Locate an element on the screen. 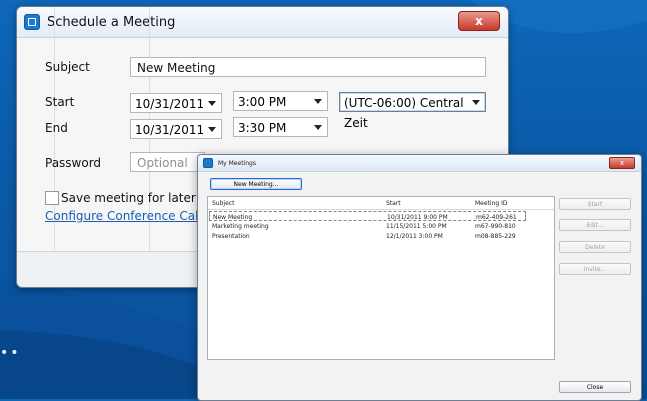 The width and height of the screenshot is (647, 401). timezone-dropdown: (UTC-06:00) Central Zeit is located at coordinates (412, 111).